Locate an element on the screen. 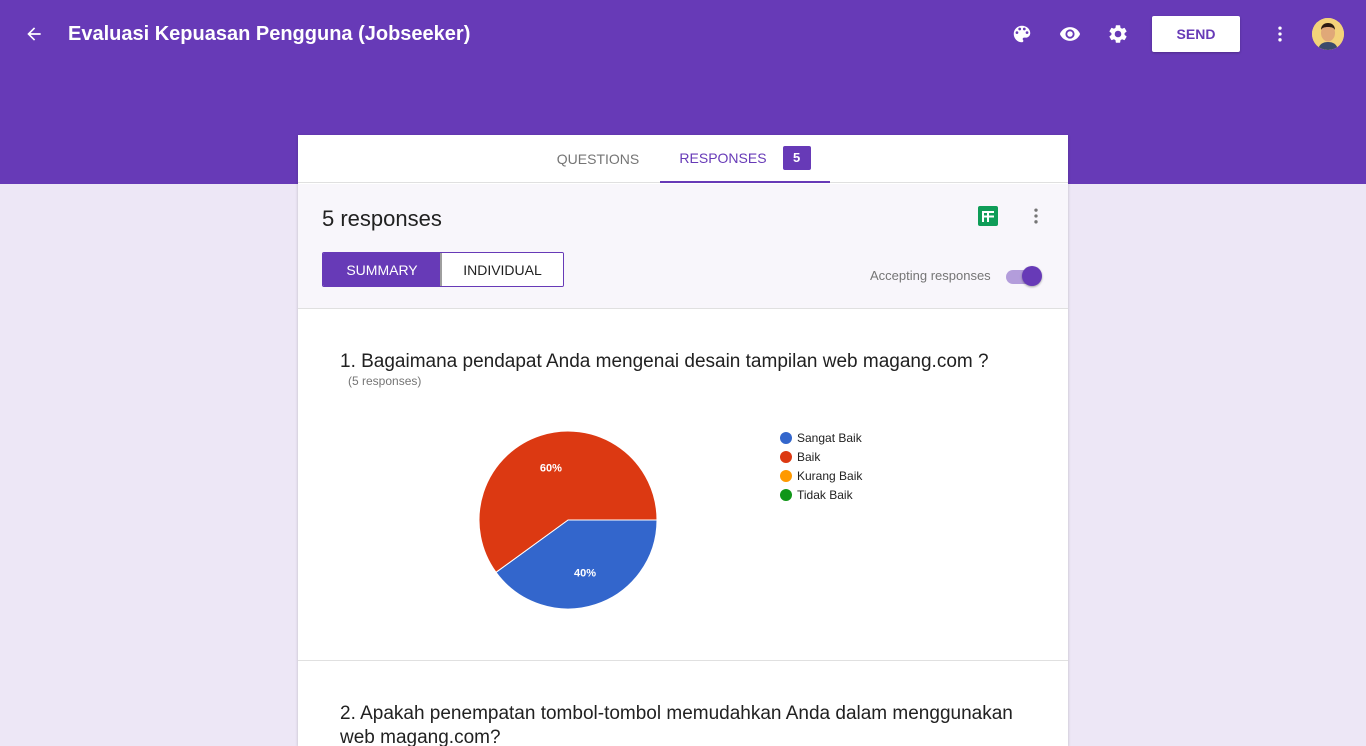 This screenshot has width=1366, height=746. legend-item: Tidak Baik is located at coordinates (821, 494).